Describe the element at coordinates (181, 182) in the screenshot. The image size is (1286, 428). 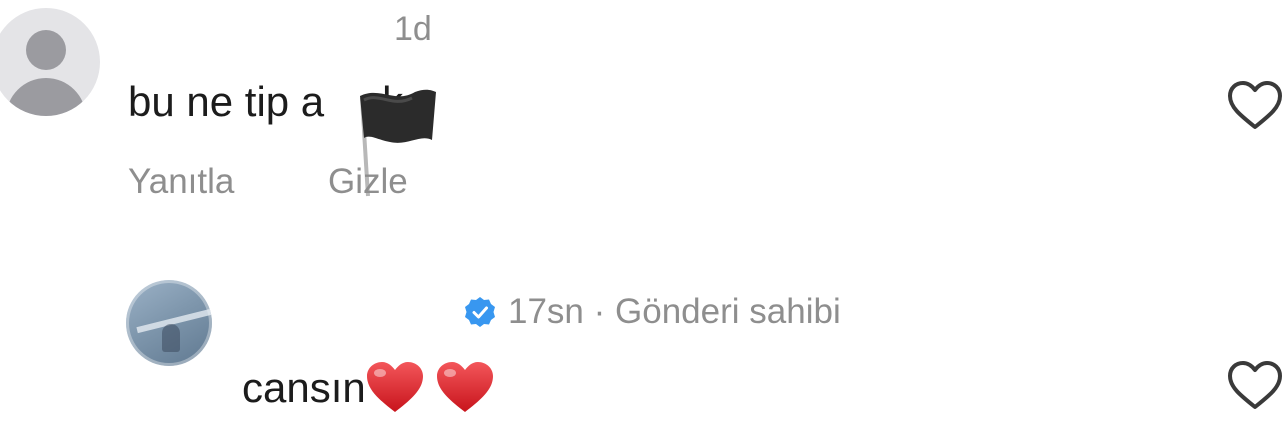
I see `reply-button: Yanıtla` at that location.